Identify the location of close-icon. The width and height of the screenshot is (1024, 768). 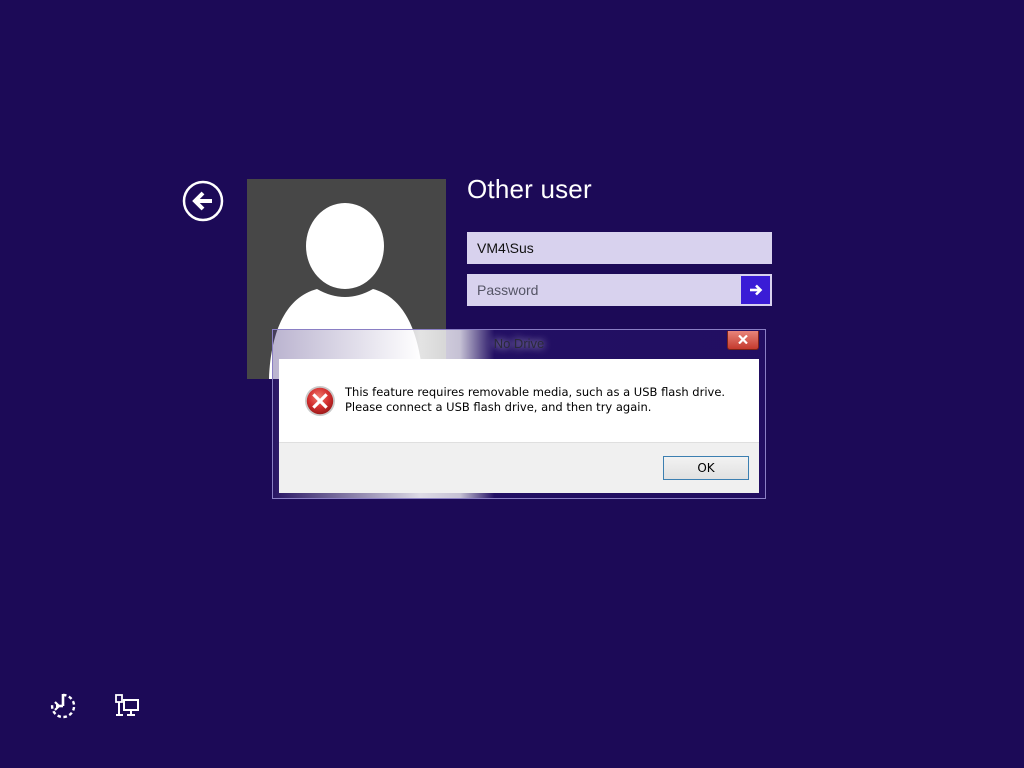
(743, 339).